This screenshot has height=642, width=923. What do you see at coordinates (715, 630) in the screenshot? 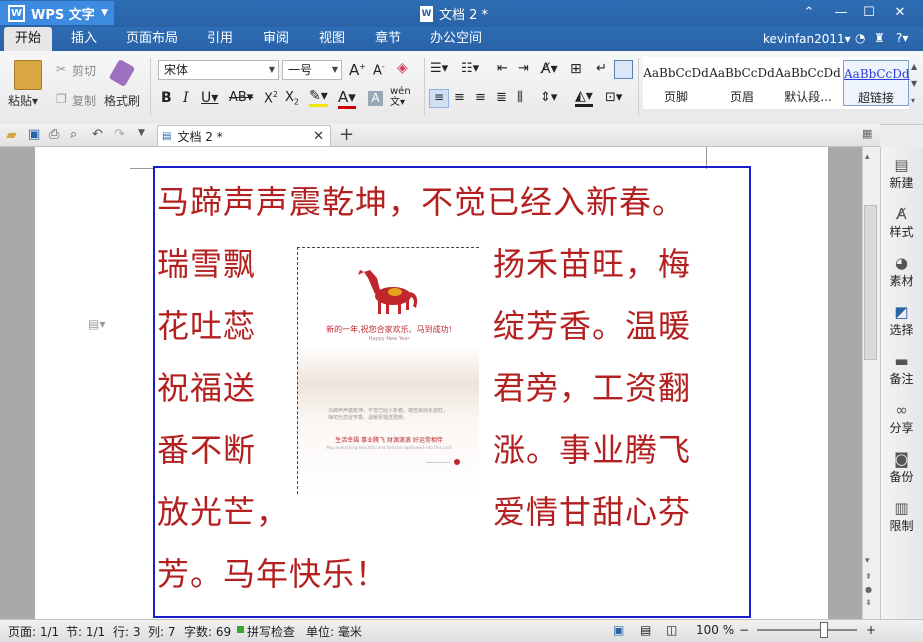
I see `zoom-level: 100 %` at bounding box center [715, 630].